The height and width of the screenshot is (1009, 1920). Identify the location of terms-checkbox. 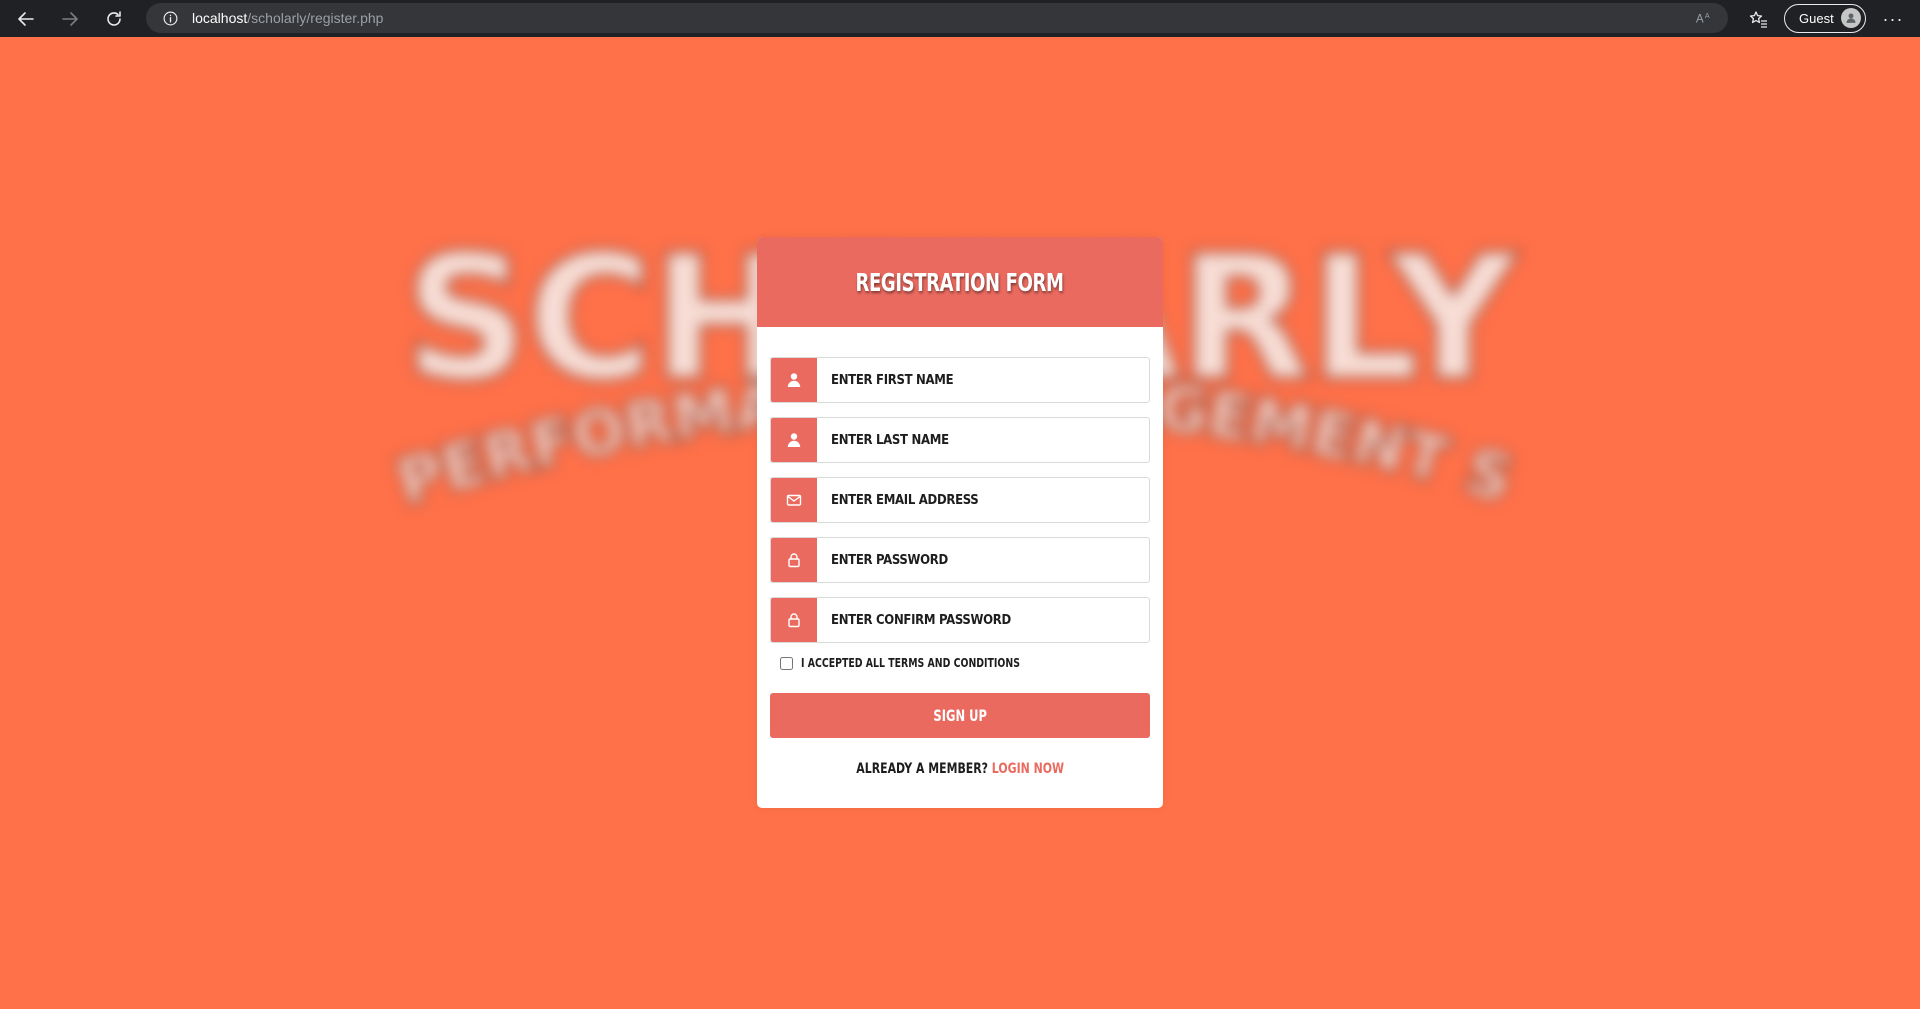
(786, 663).